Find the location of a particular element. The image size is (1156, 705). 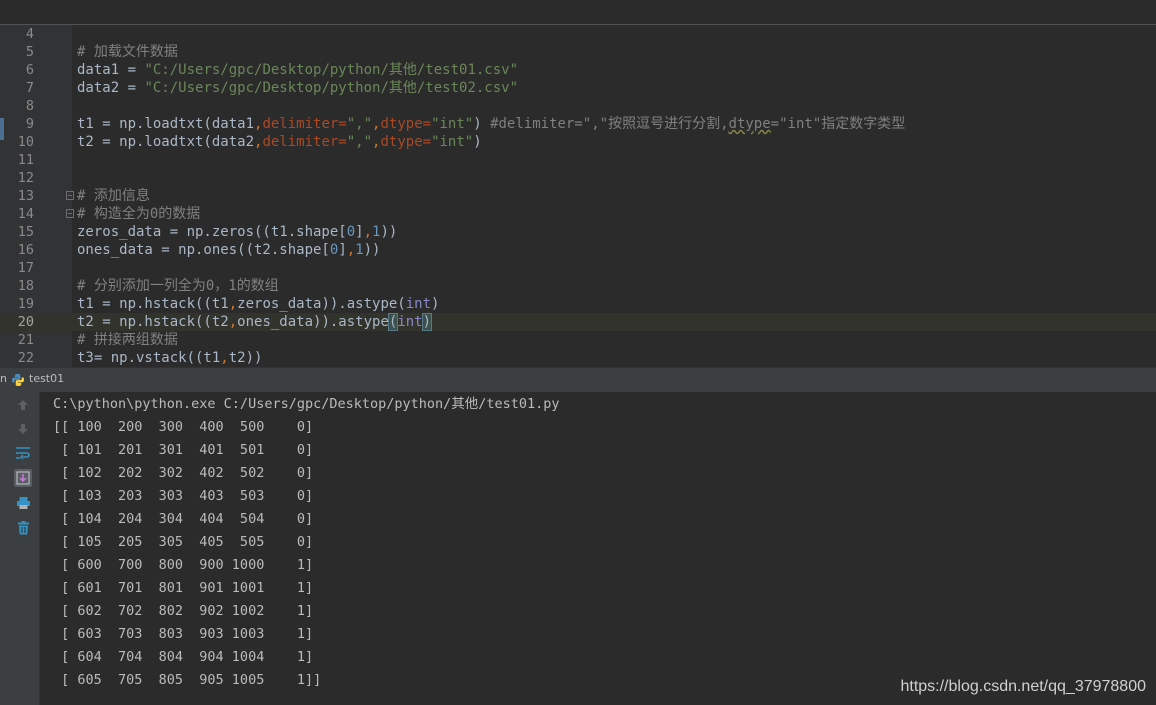

down-arrow-button is located at coordinates (23, 429).